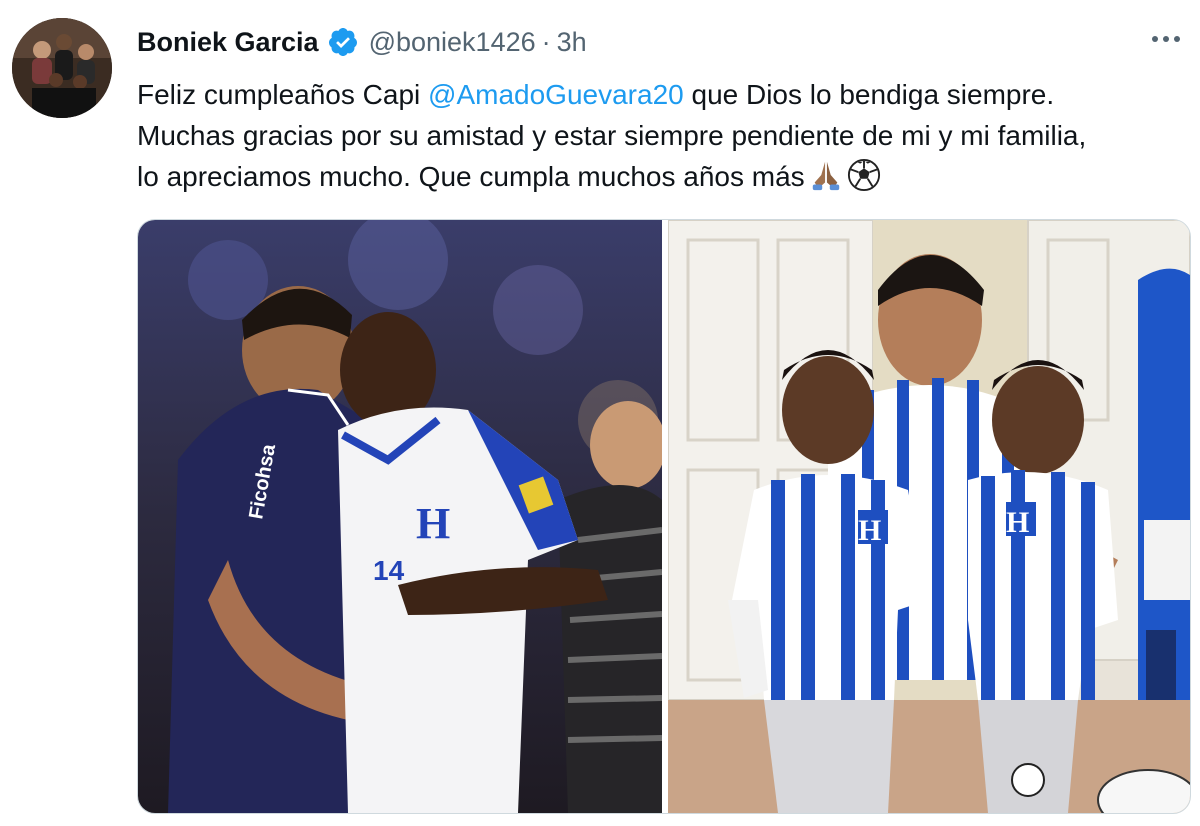 The height and width of the screenshot is (826, 1200). What do you see at coordinates (556, 94) in the screenshot?
I see `mention-link: @AmadoGuevara20` at bounding box center [556, 94].